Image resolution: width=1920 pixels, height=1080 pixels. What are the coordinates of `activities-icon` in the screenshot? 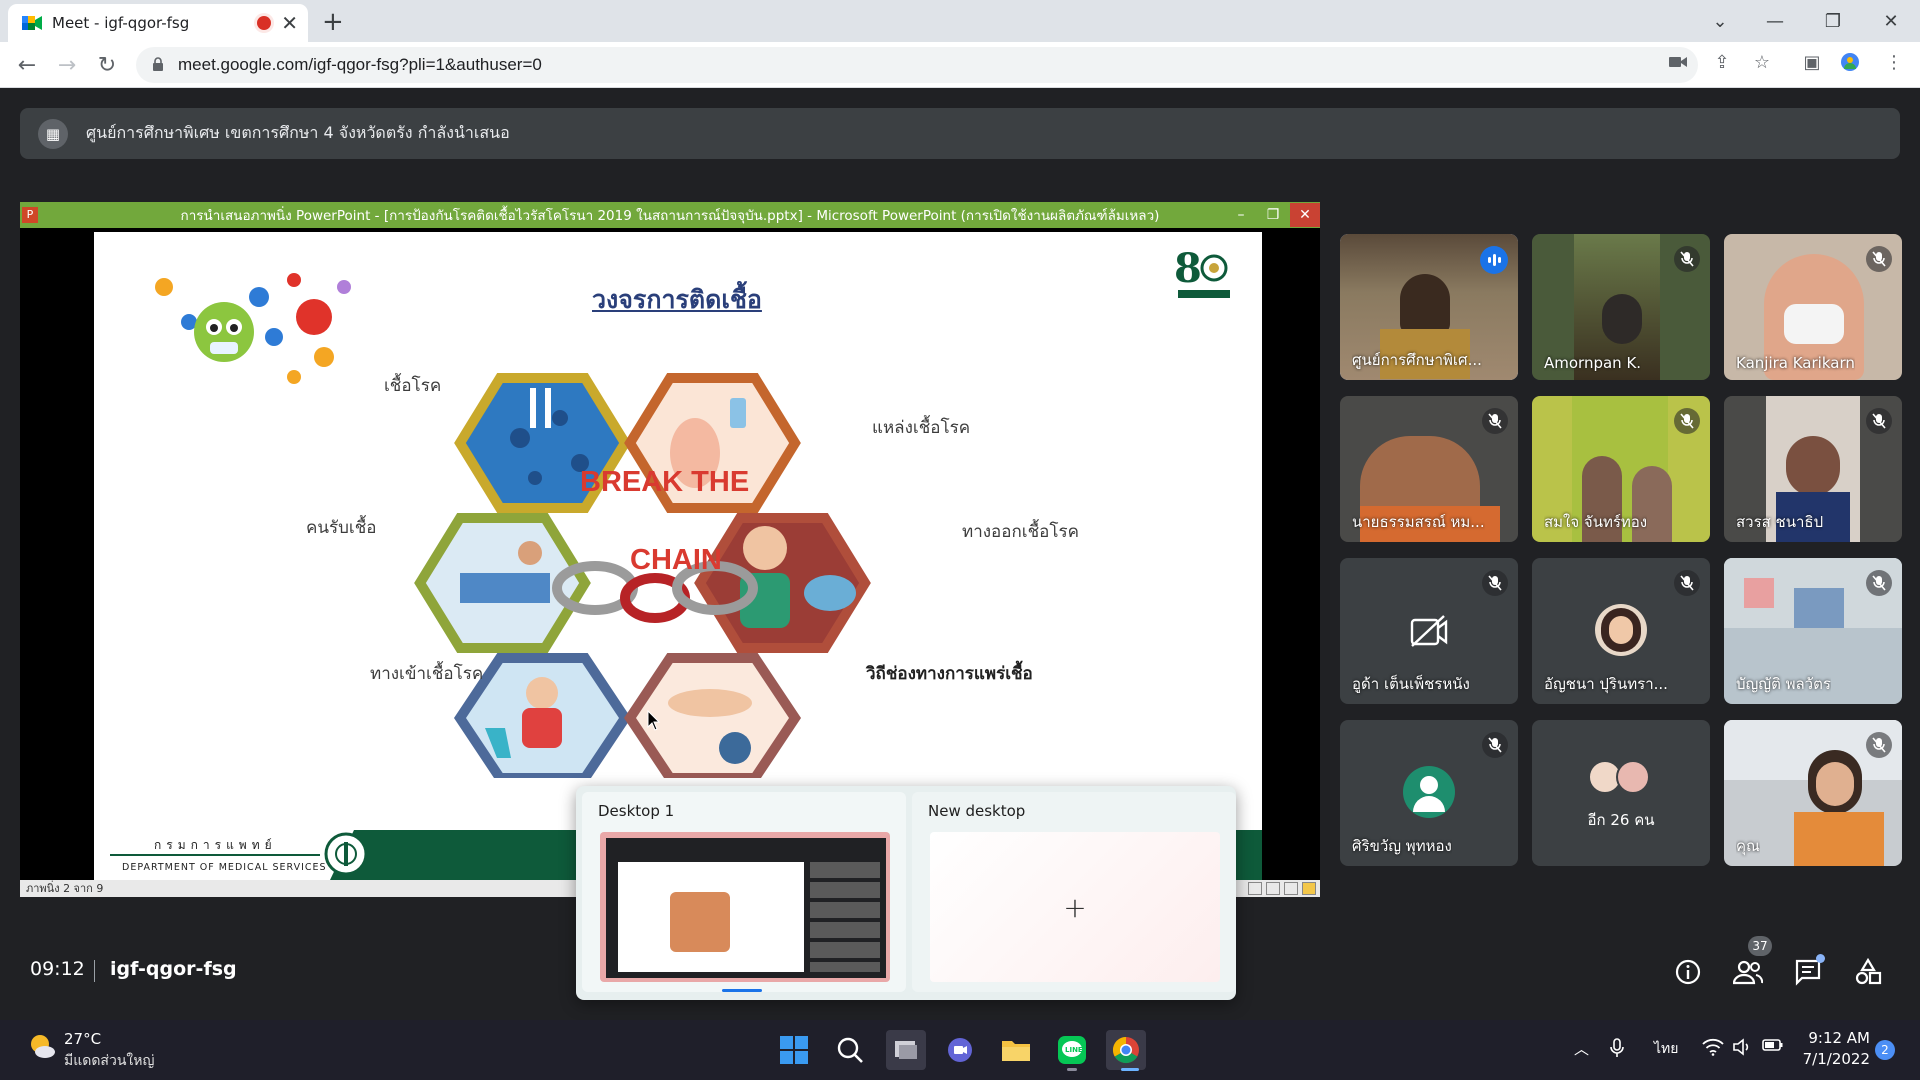 It's located at (1868, 971).